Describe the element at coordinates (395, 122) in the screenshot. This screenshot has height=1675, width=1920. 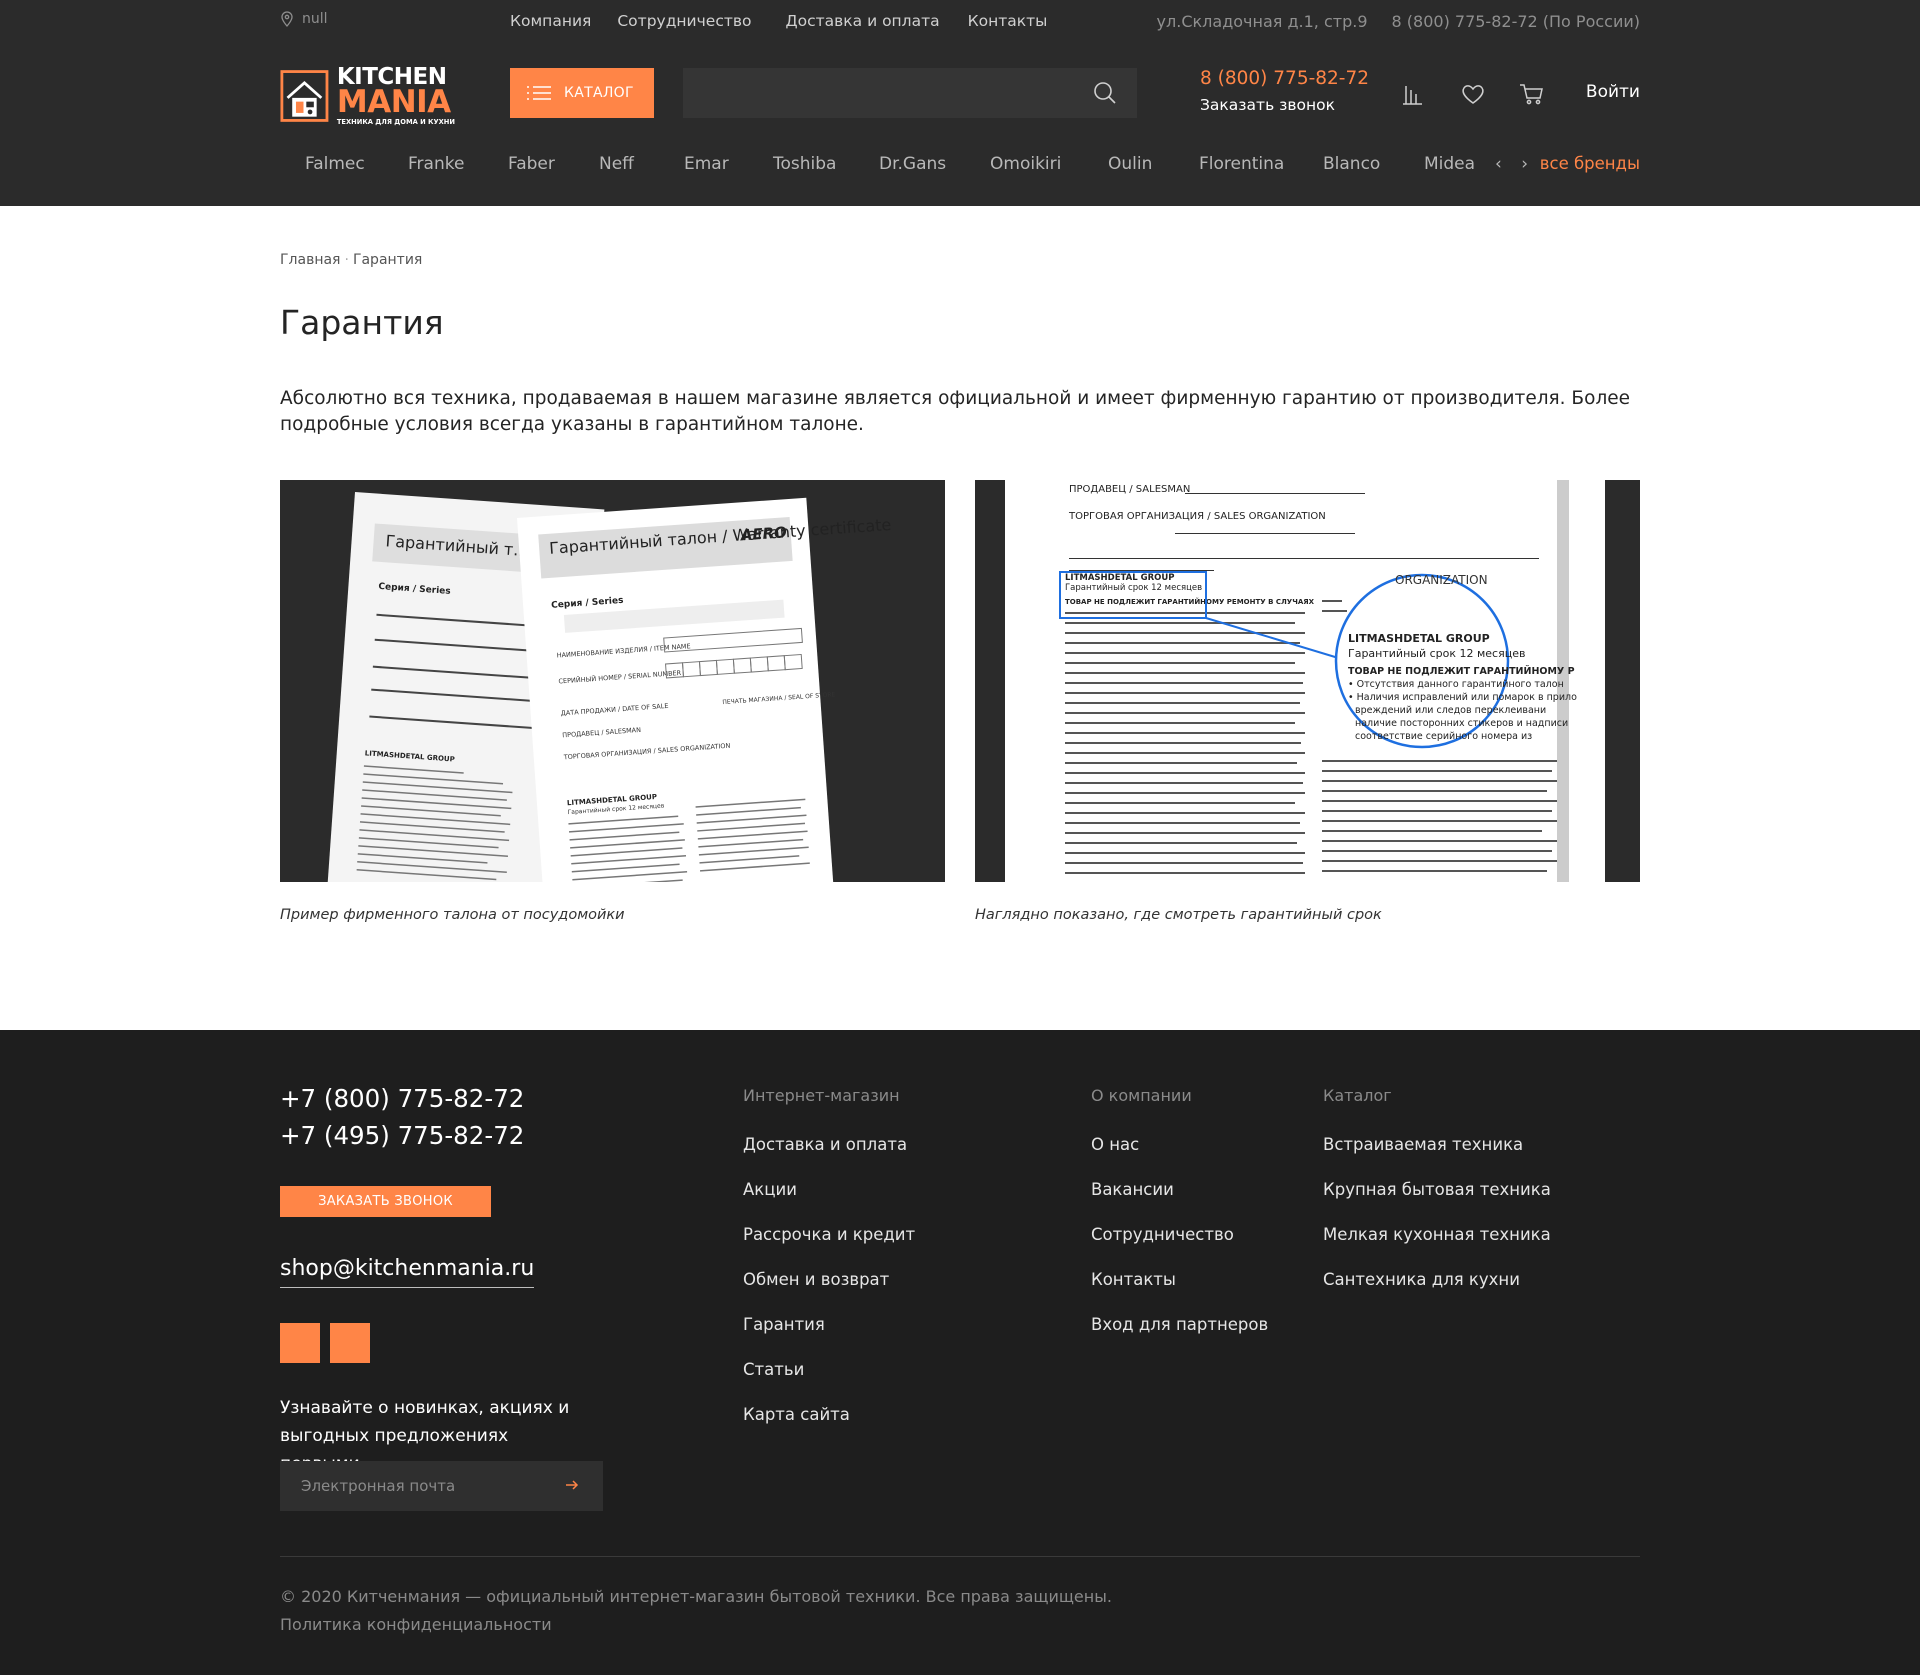
I see `logo-tagline: ТЕХНИКА ДЛЯ ДОМА И КУХНИ` at that location.